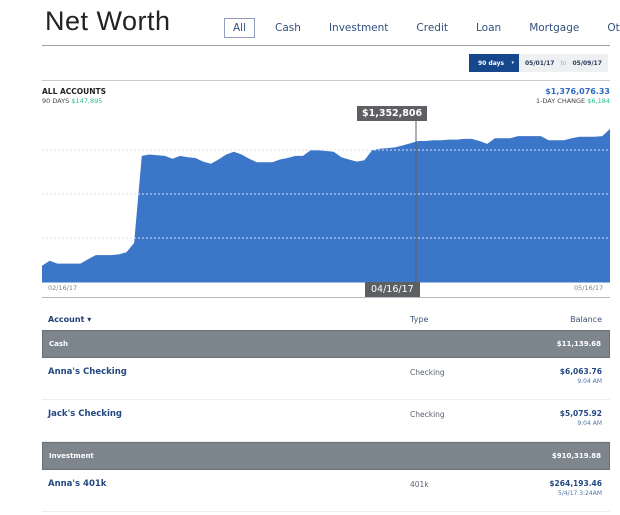 The height and width of the screenshot is (515, 620). I want to click on account-balance: $6,063.76 9:04 AM, so click(570, 376).